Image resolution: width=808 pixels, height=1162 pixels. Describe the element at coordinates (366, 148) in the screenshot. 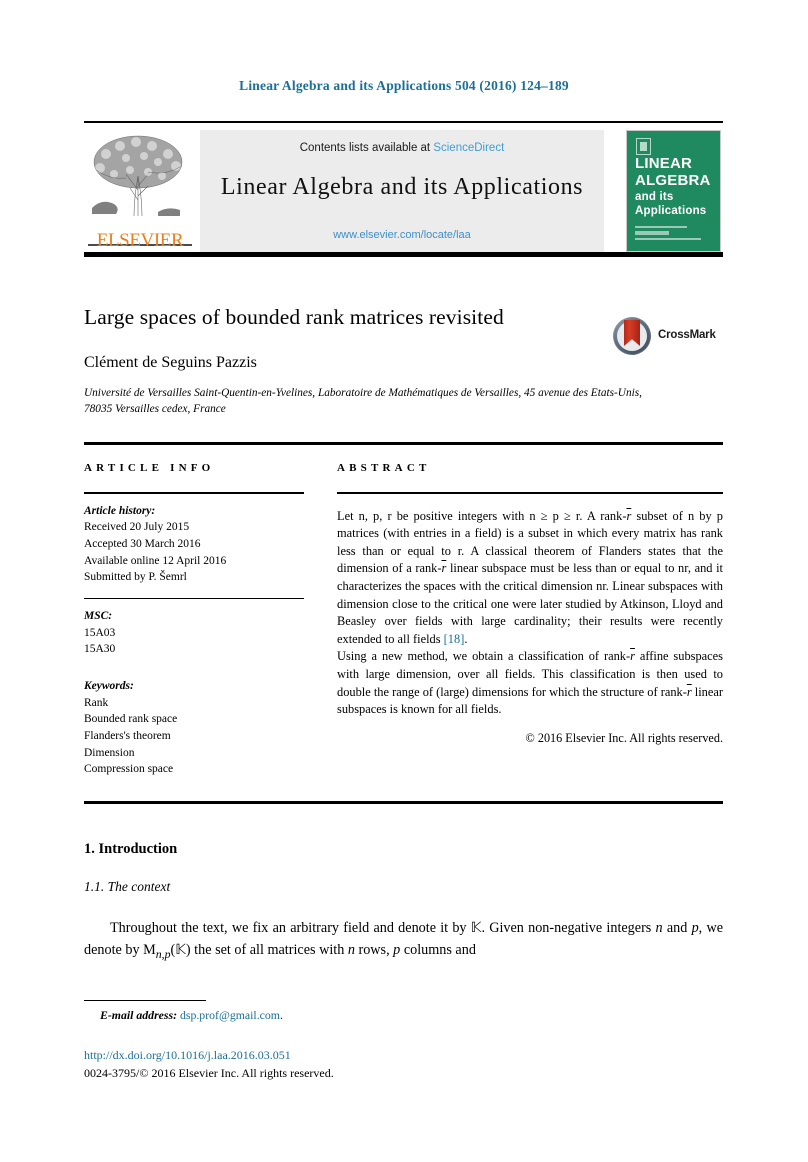

I see `contents-prefix-text: Contents lists available at` at that location.